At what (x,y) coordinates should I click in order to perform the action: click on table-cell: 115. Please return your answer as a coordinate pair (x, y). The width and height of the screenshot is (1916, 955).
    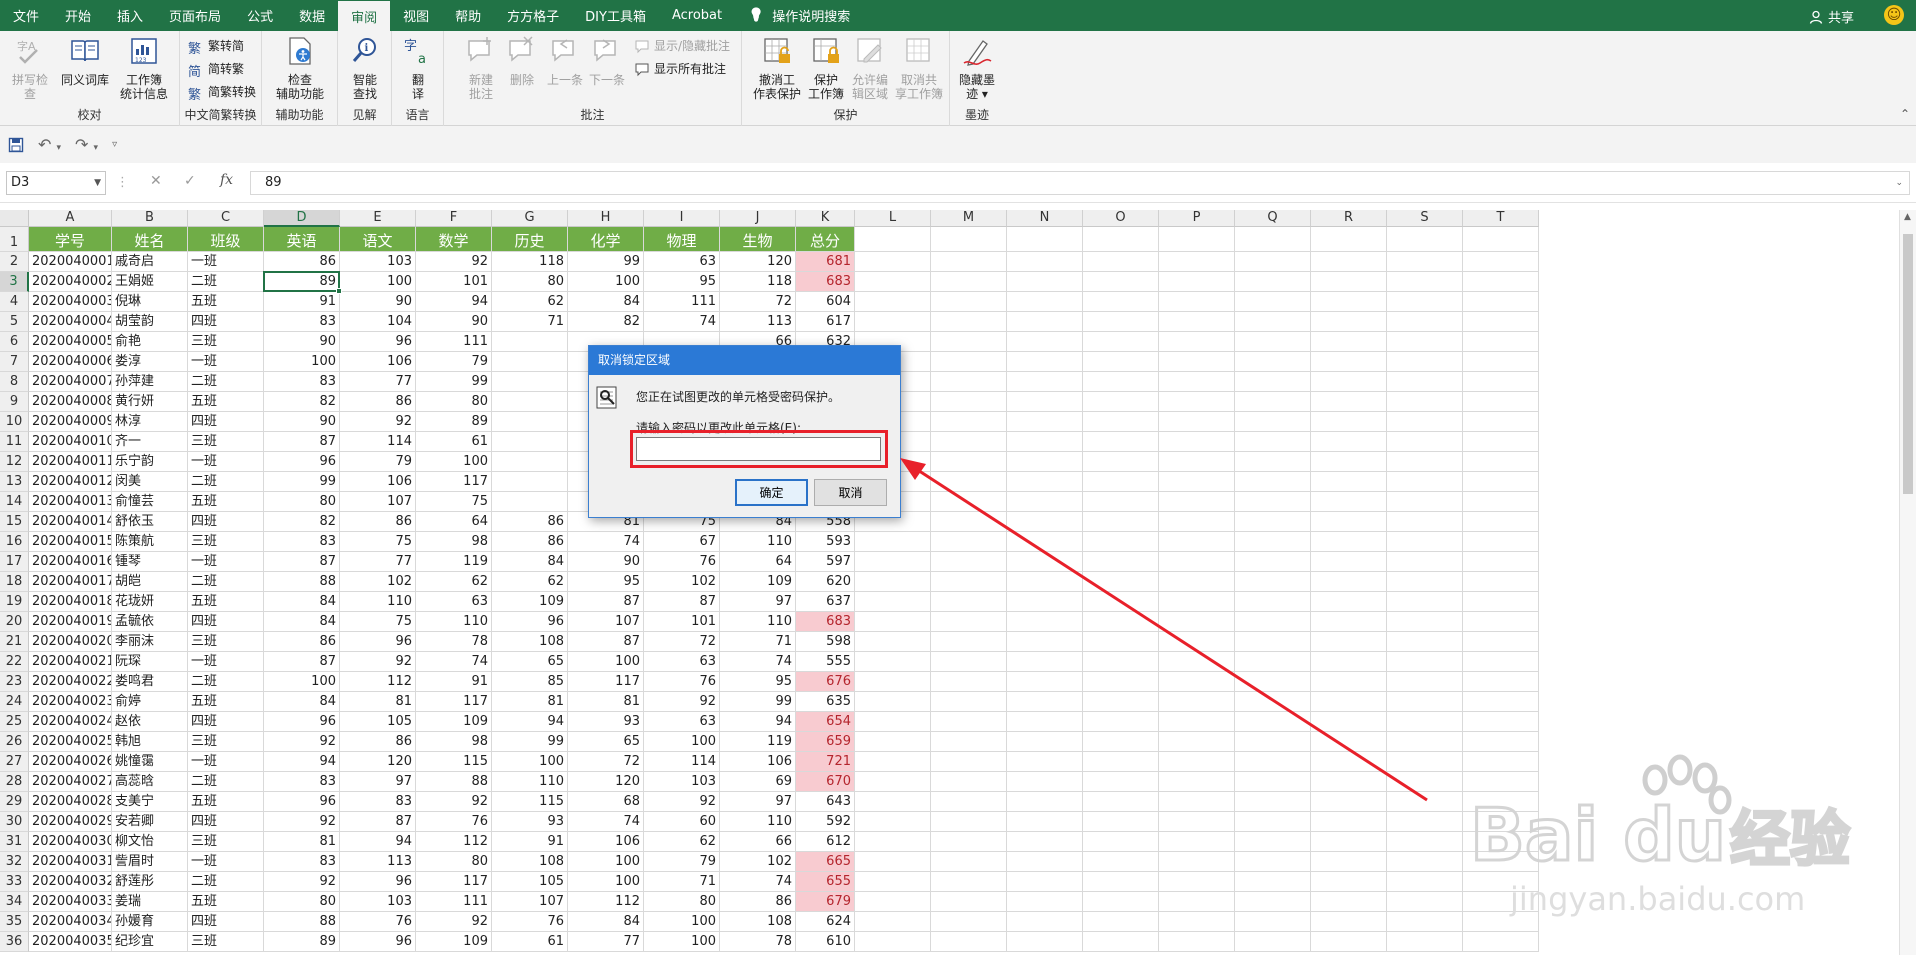
    Looking at the image, I should click on (530, 802).